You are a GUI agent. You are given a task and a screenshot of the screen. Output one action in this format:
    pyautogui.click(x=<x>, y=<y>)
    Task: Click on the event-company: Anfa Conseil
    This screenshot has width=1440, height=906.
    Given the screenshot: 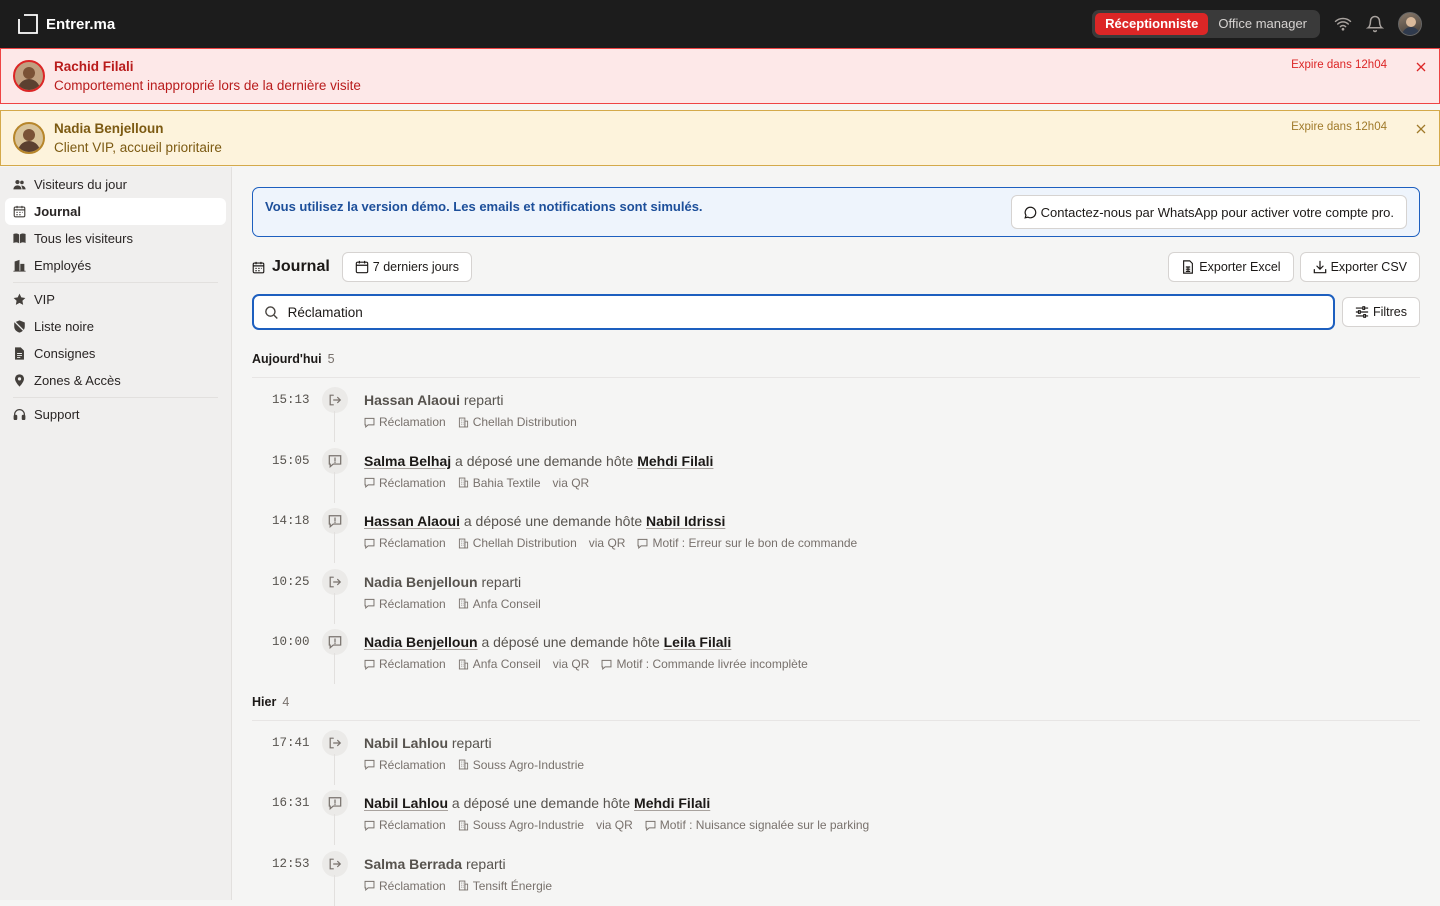 What is the action you would take?
    pyautogui.click(x=499, y=604)
    